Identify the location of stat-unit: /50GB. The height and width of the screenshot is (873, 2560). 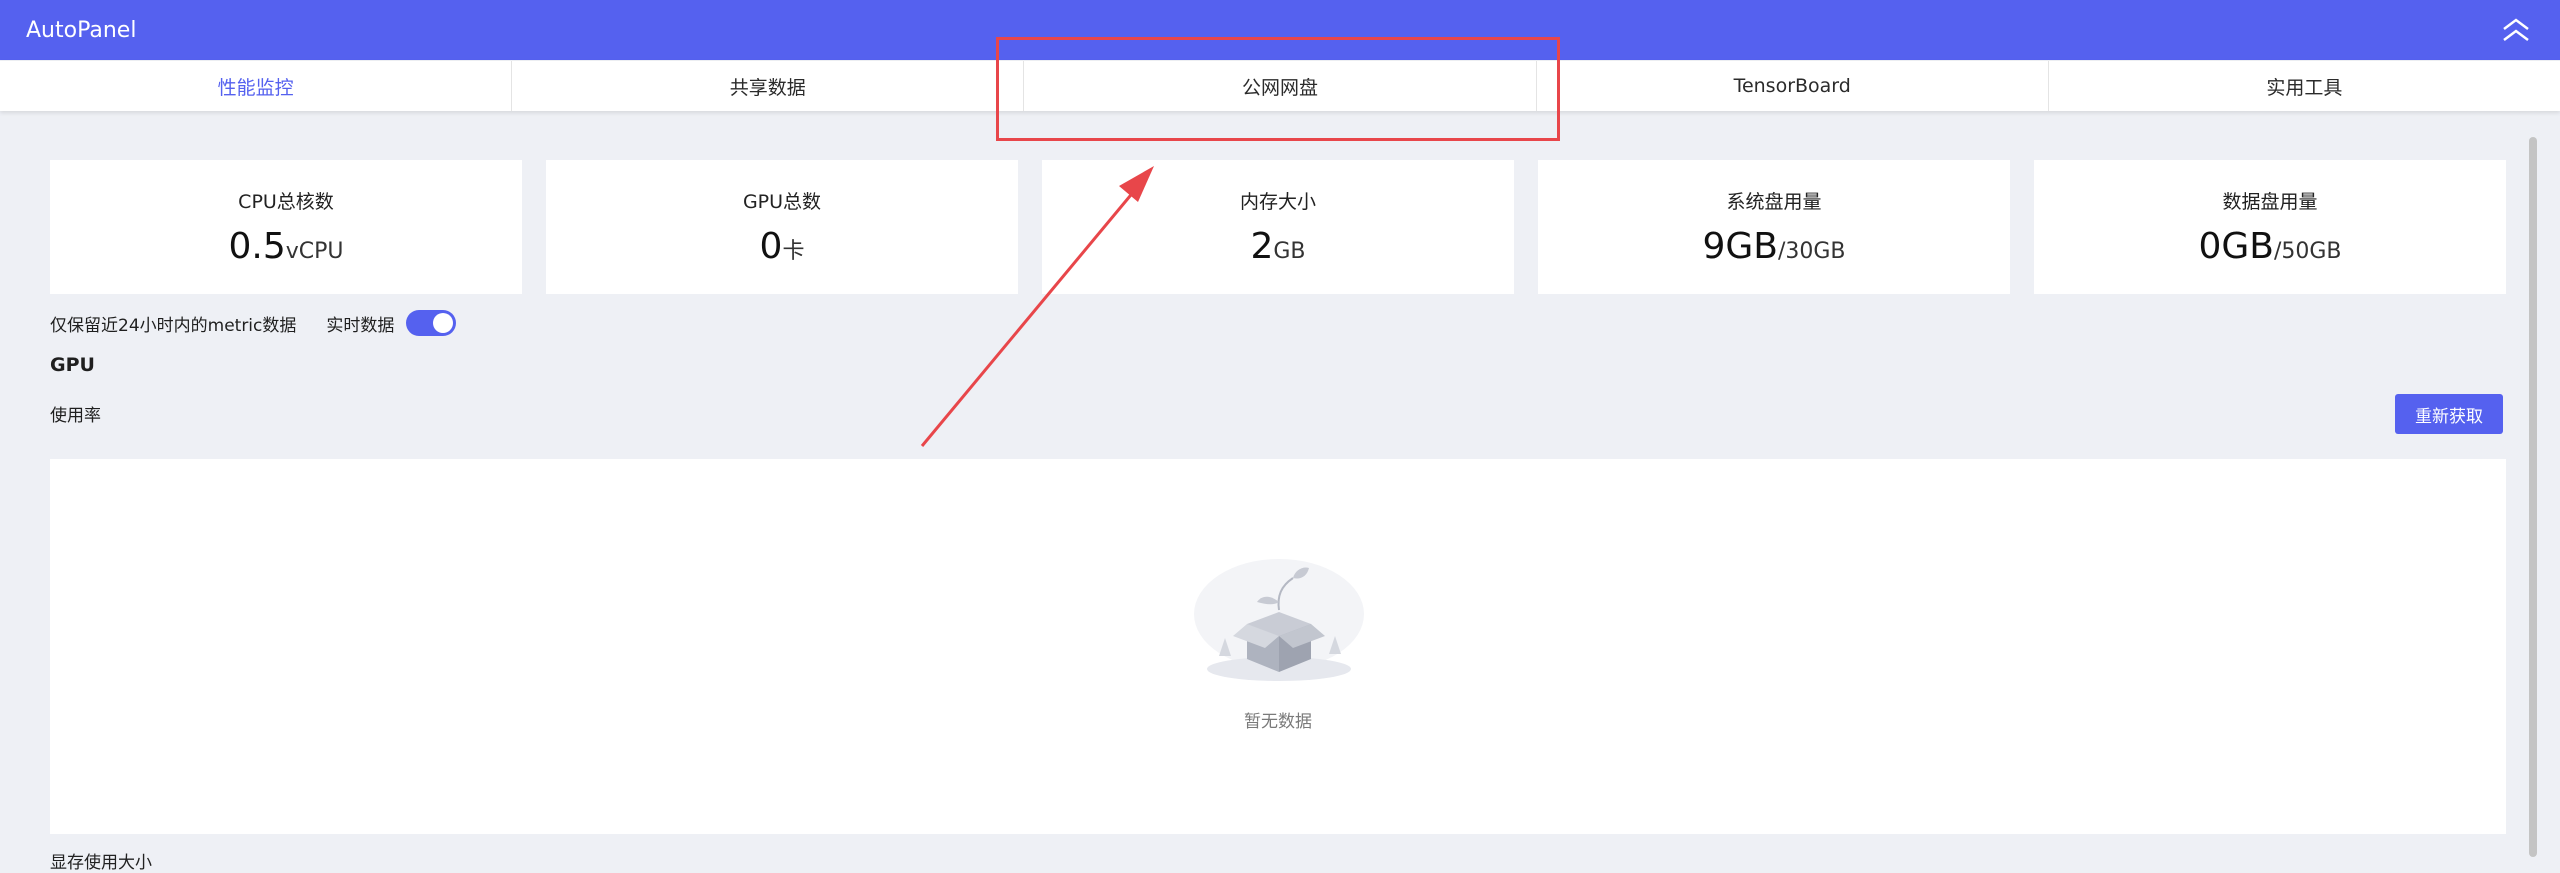
(2307, 251).